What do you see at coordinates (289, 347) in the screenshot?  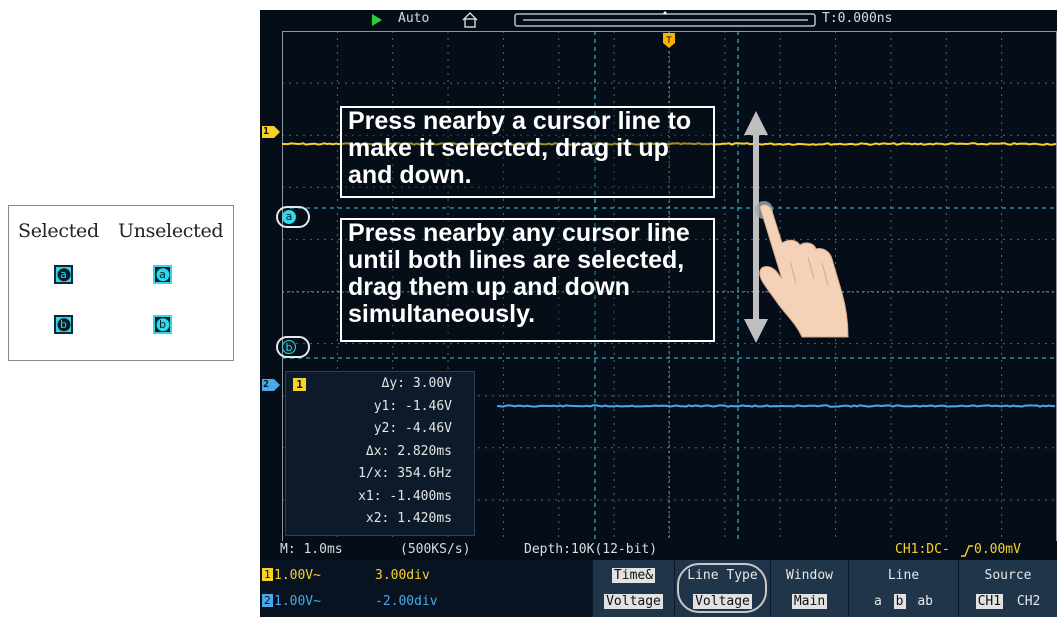 I see `cursor-b-glyph: b` at bounding box center [289, 347].